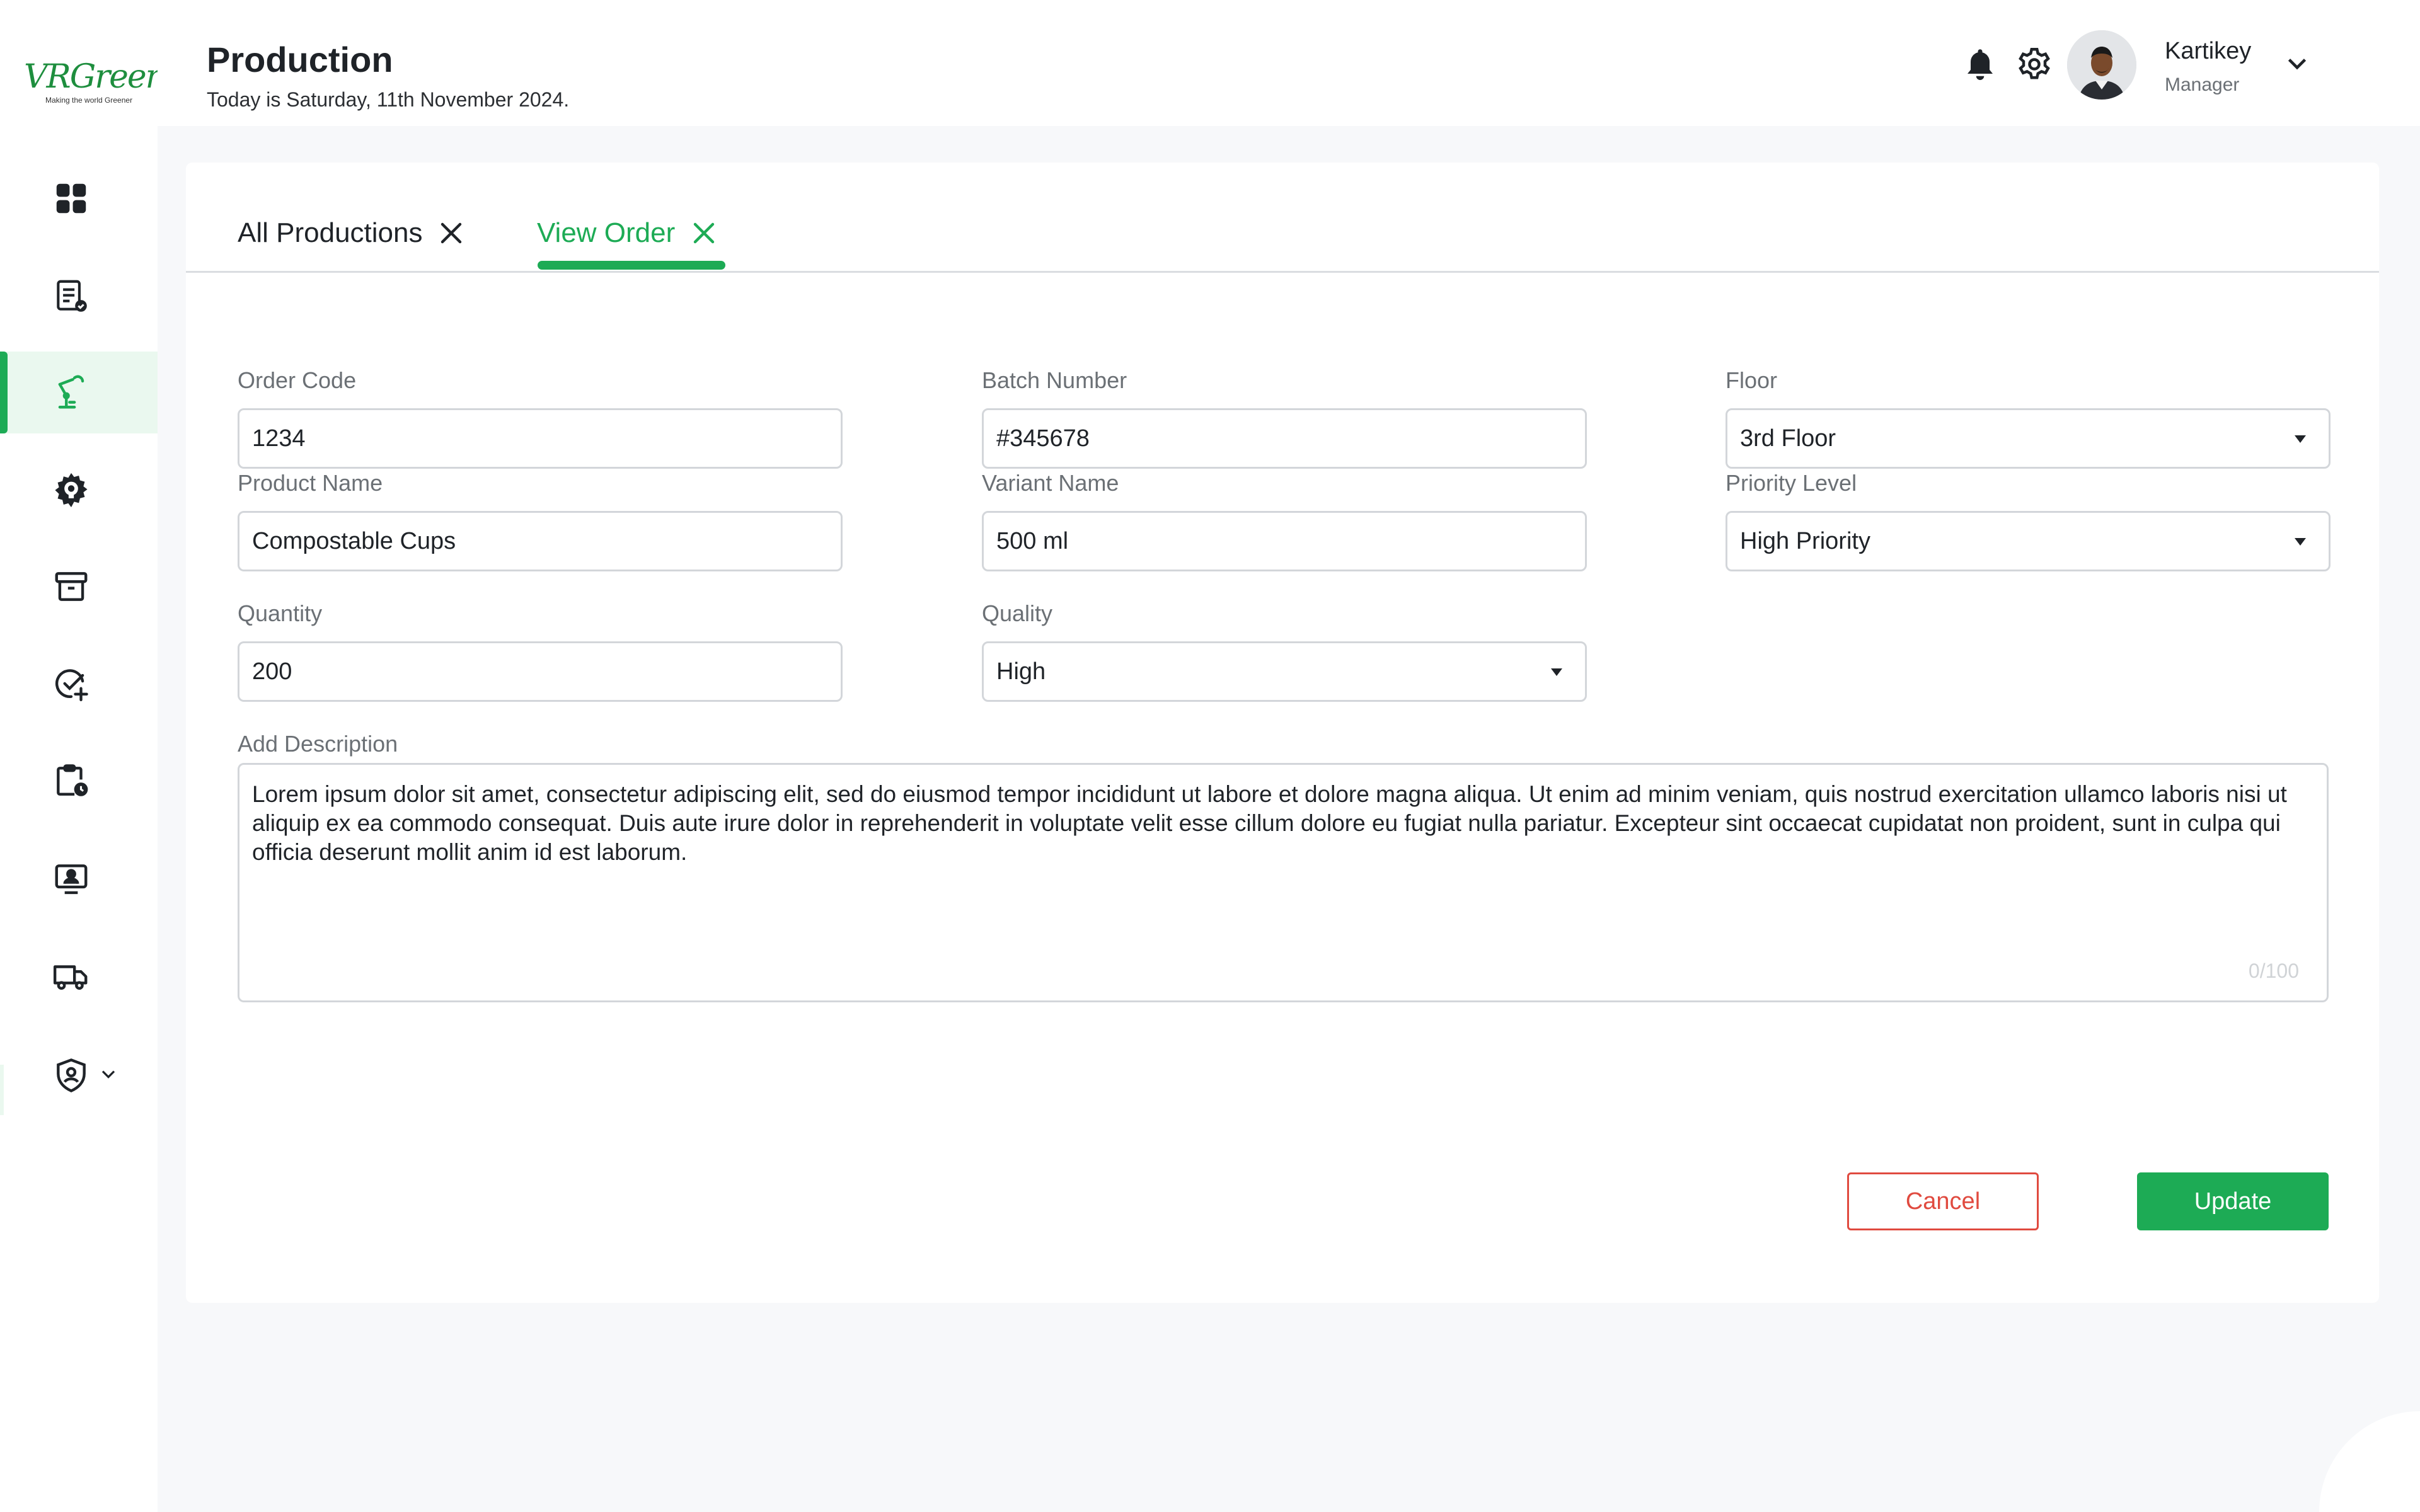 The image size is (2420, 1512). I want to click on sidebar: VRGreen Making the world Greener, so click(83, 756).